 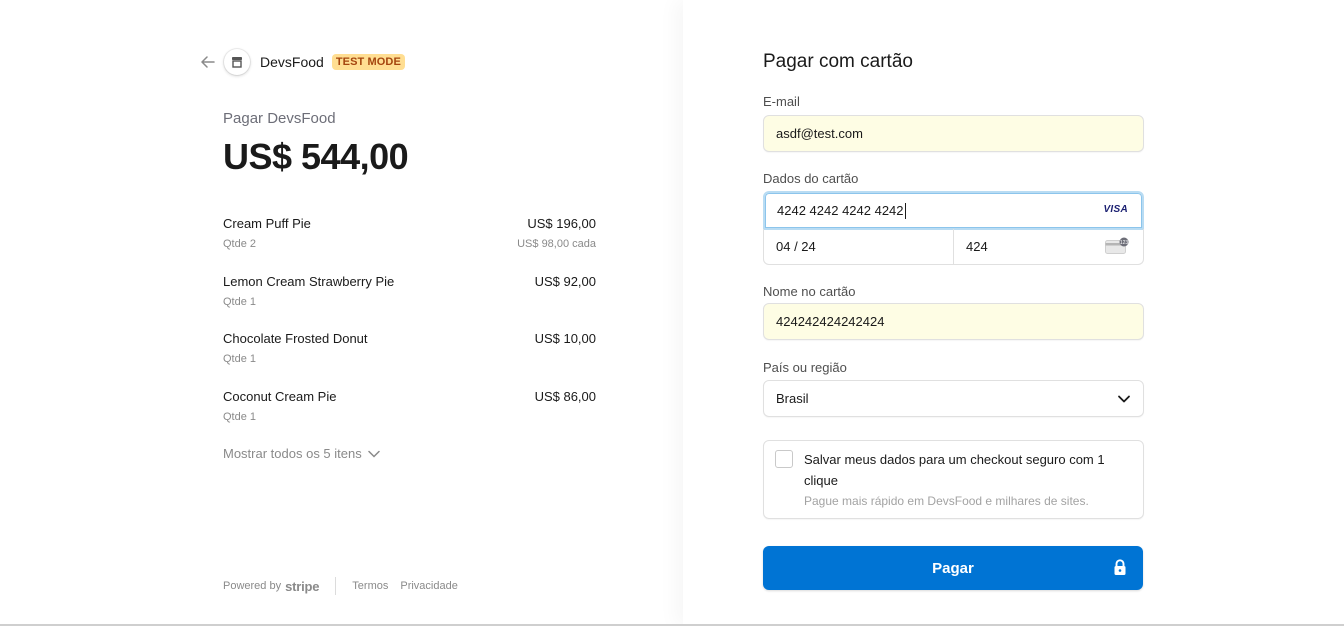 I want to click on cardholder-name-field: 424242424242424, so click(x=953, y=321).